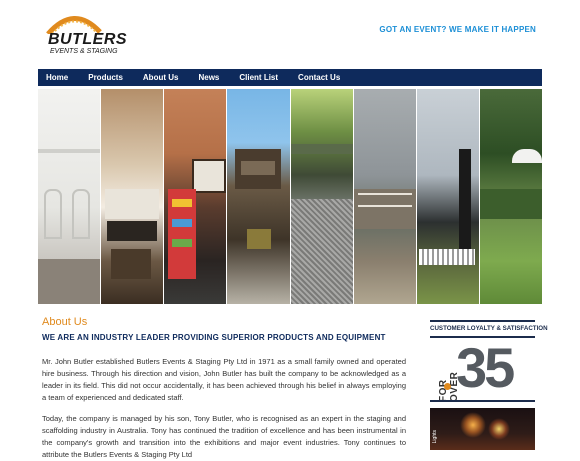 This screenshot has width=580, height=461. Describe the element at coordinates (105, 77) in the screenshot. I see `nav-products: Products` at that location.